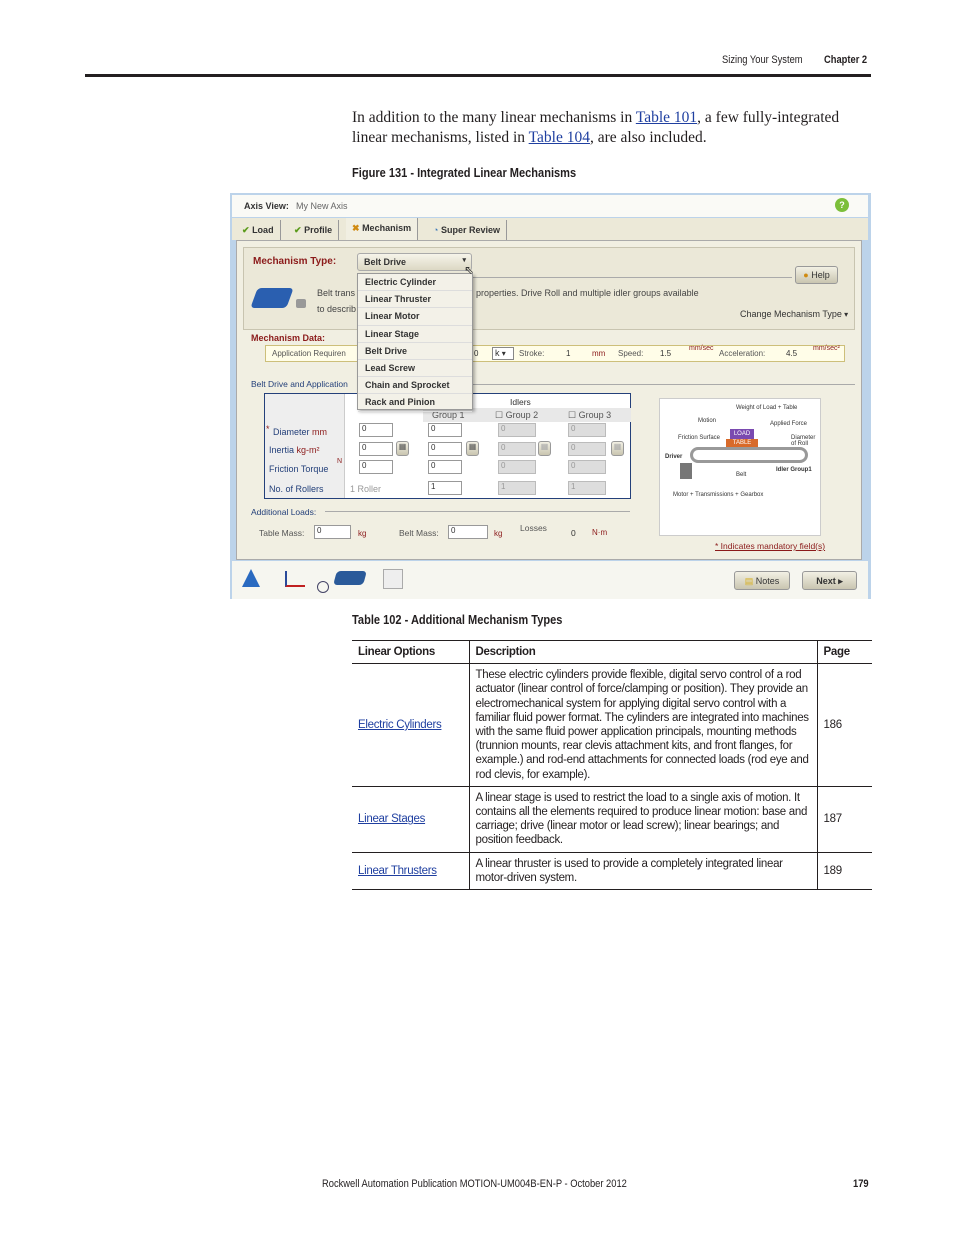  I want to click on group2-friction-input: 0, so click(517, 467).